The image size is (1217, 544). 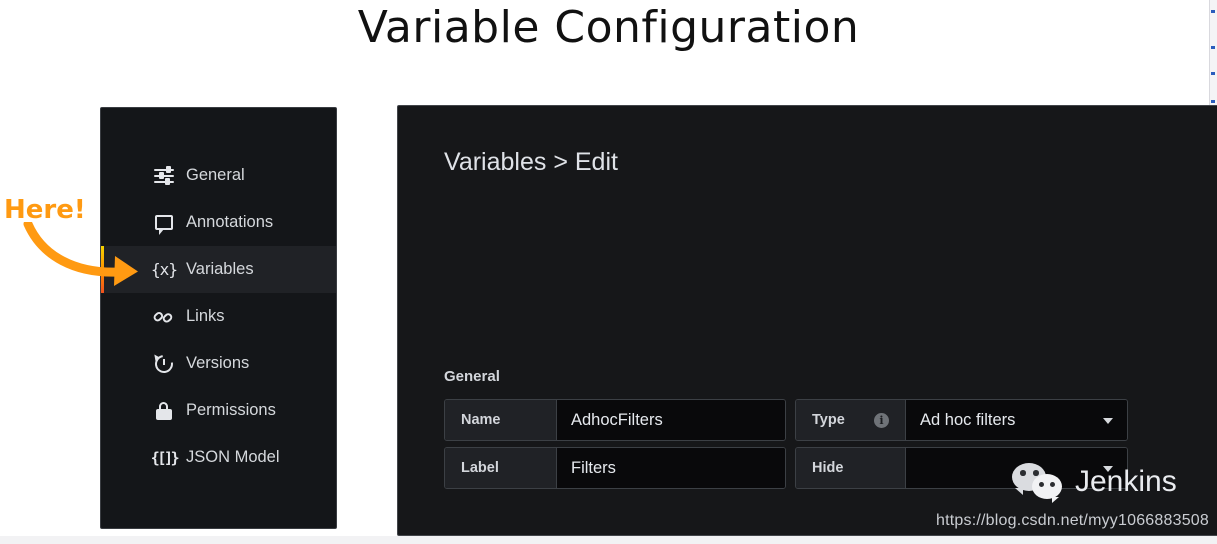 What do you see at coordinates (1126, 481) in the screenshot?
I see `watermark-brand: Jenkins` at bounding box center [1126, 481].